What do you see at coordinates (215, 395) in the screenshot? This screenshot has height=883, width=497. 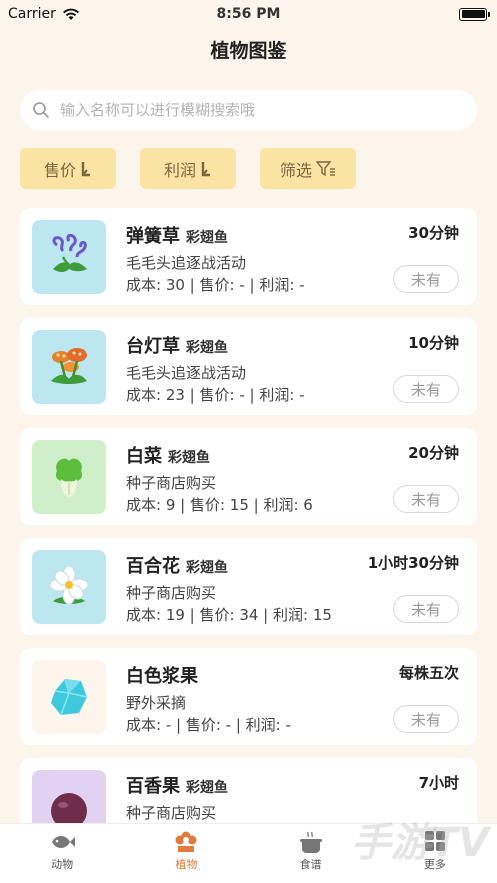 I see `plant-stats: 成本: 23 | 售价: - | 利润: -` at bounding box center [215, 395].